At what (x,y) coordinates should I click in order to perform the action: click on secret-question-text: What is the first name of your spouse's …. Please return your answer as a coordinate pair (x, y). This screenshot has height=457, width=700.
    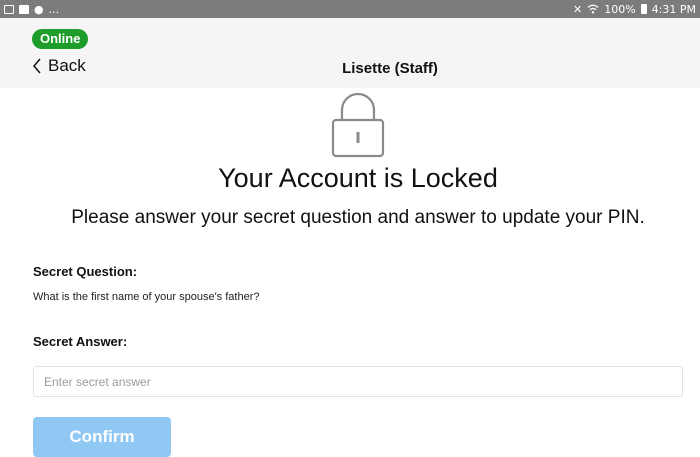
    Looking at the image, I should click on (146, 297).